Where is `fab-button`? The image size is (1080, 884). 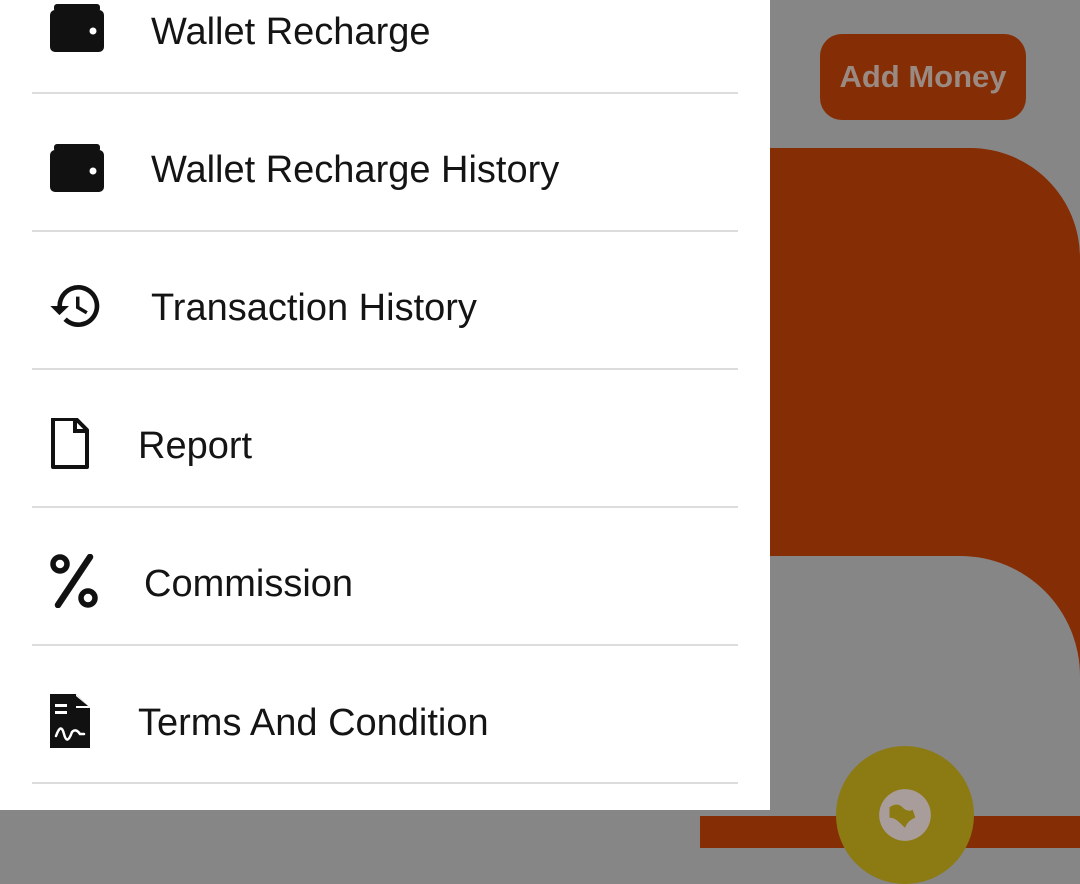 fab-button is located at coordinates (905, 815).